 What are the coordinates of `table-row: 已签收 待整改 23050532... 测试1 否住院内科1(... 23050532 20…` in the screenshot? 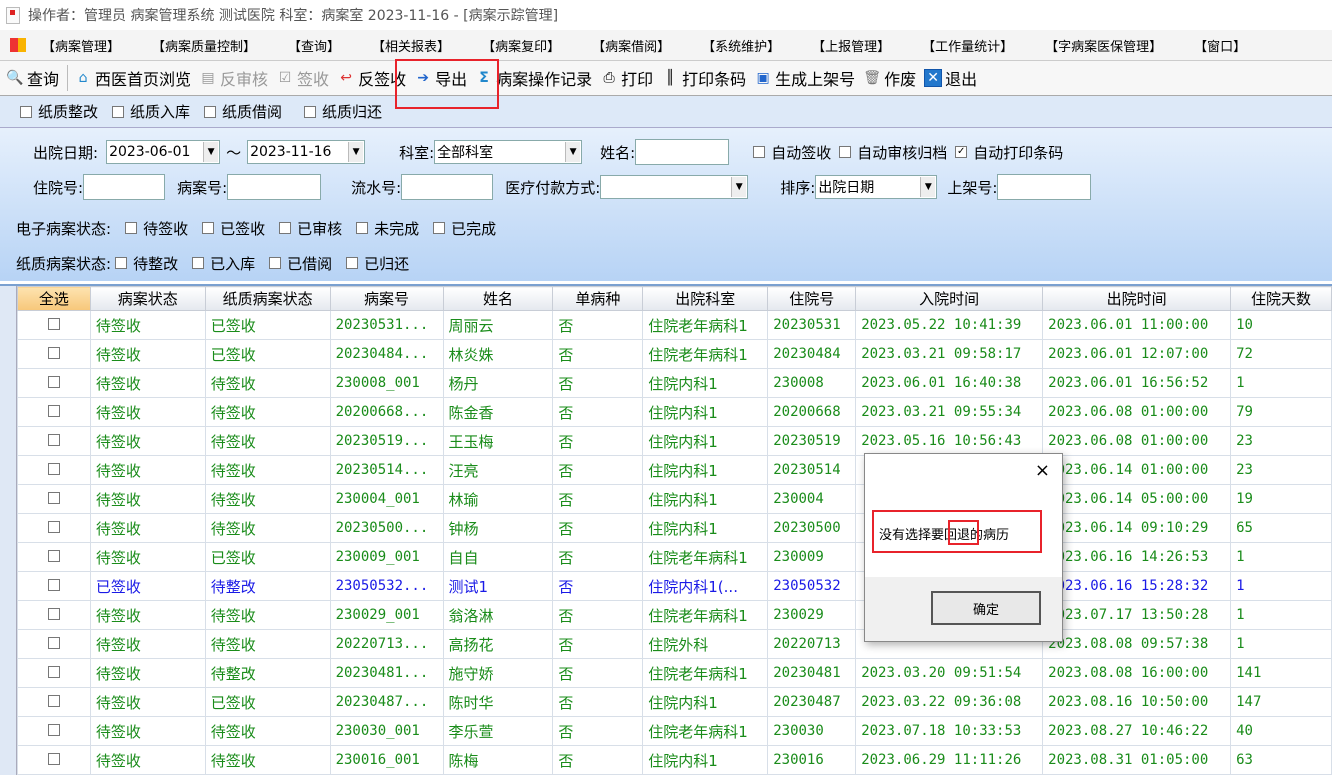 It's located at (674, 586).